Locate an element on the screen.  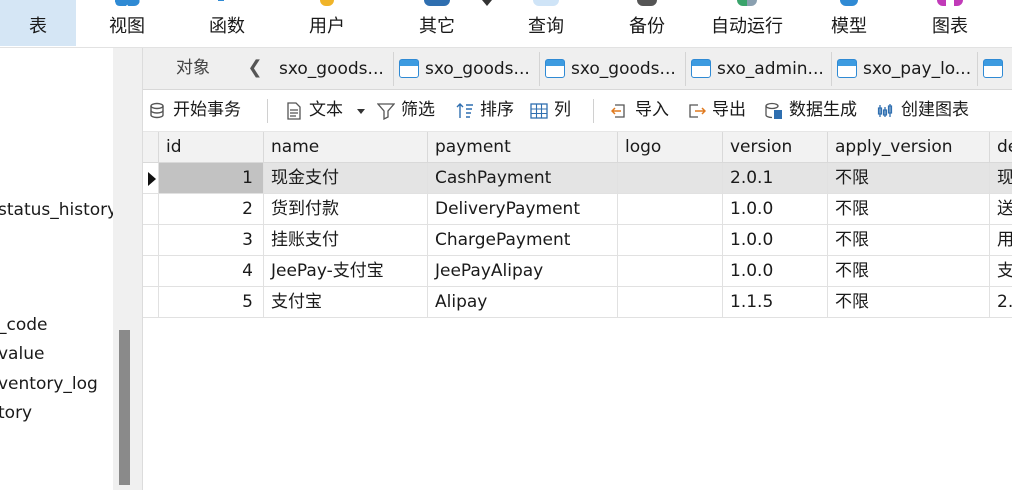
column-header-id: id is located at coordinates (211, 147).